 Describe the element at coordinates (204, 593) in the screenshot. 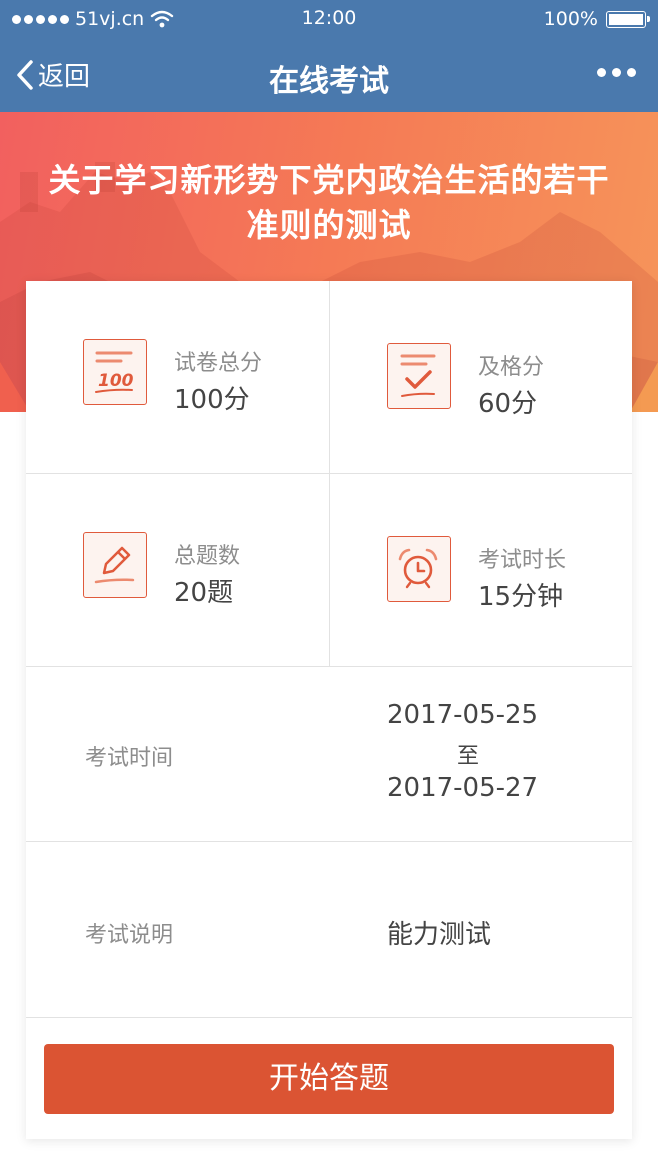

I see `stat-value: 20题` at that location.